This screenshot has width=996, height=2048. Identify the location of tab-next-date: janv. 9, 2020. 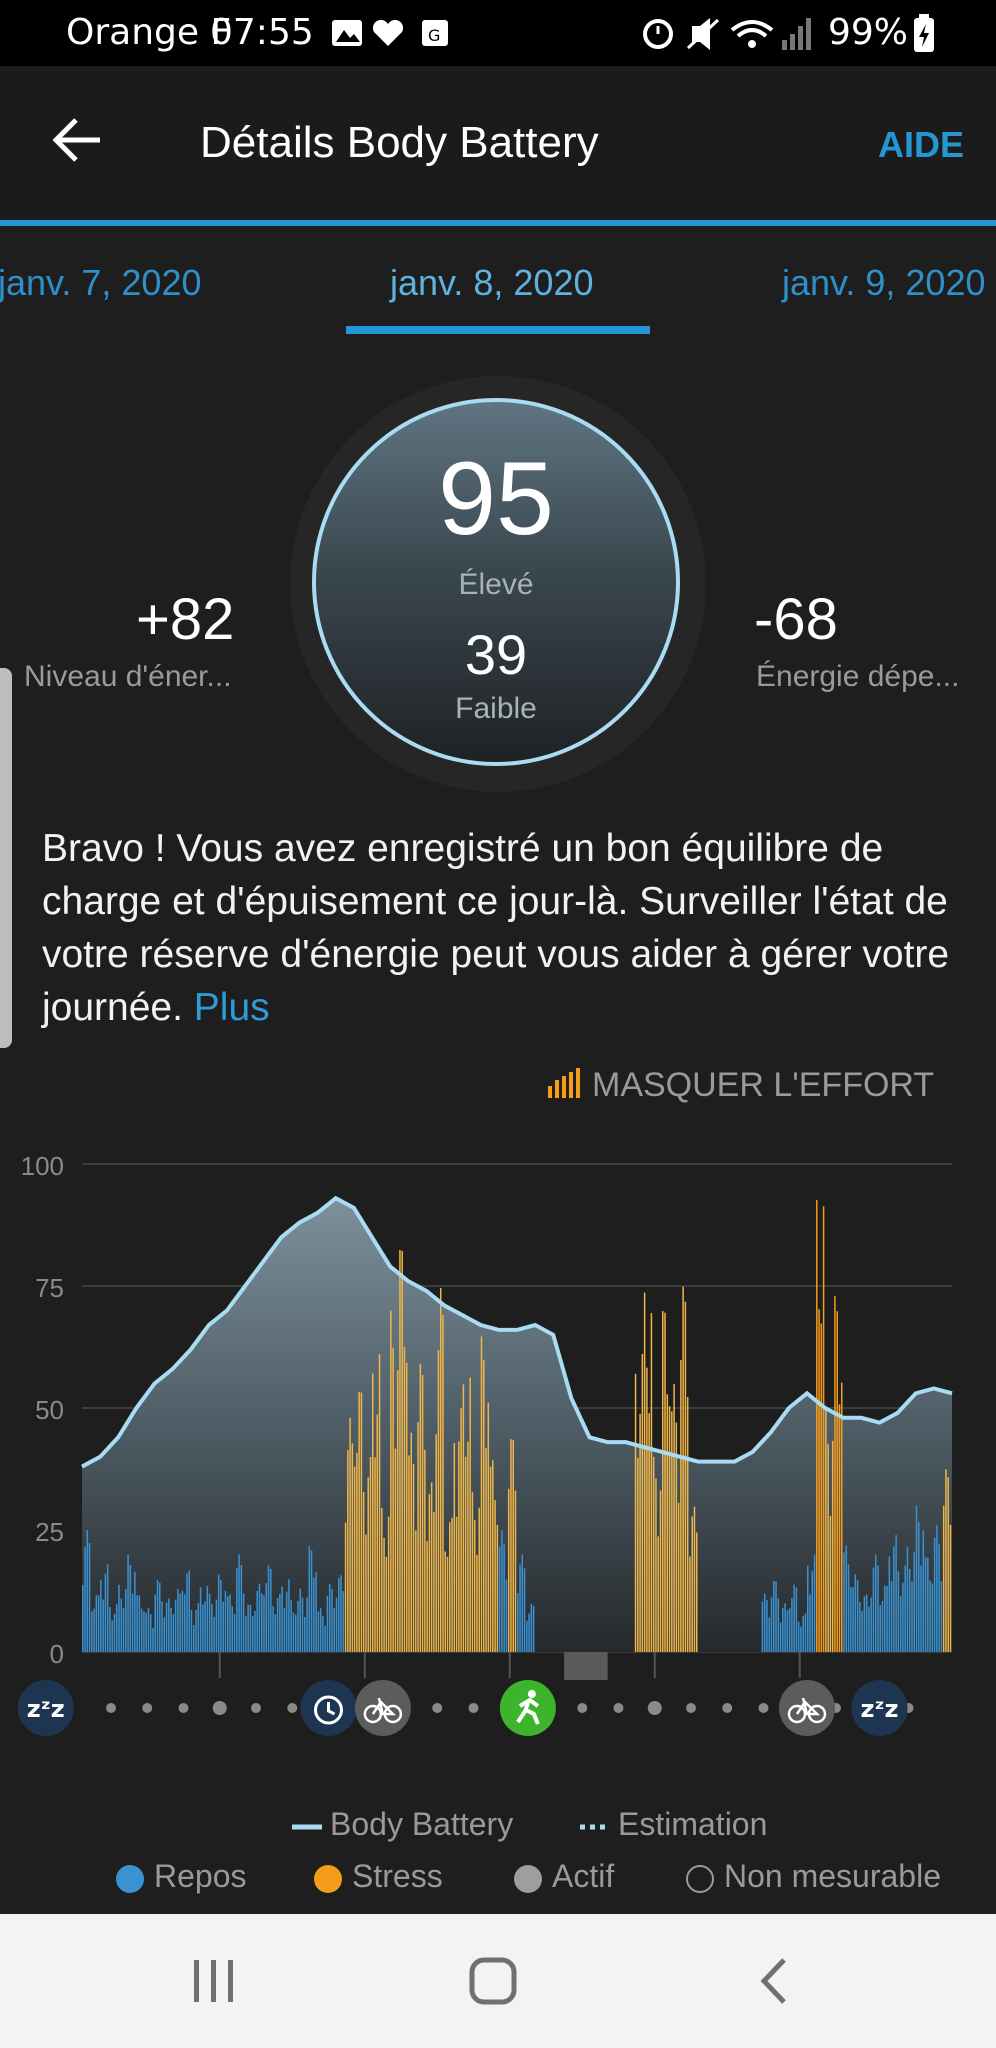
(883, 283).